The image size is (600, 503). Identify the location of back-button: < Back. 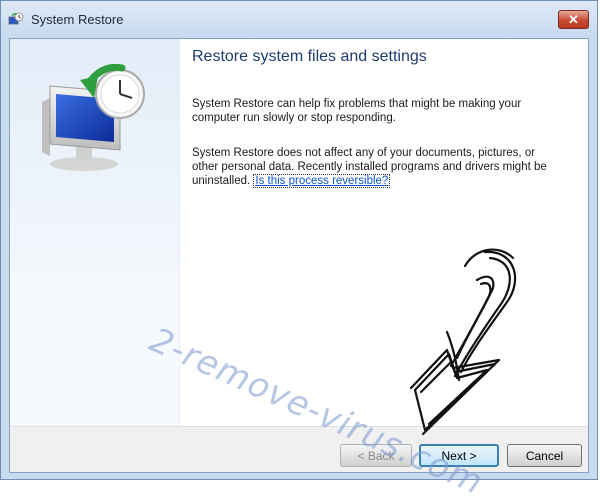
(376, 455).